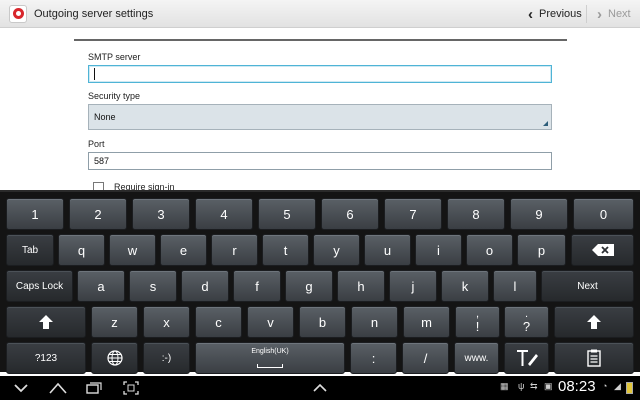 The width and height of the screenshot is (640, 400). Describe the element at coordinates (560, 14) in the screenshot. I see `previous-label: Previous` at that location.